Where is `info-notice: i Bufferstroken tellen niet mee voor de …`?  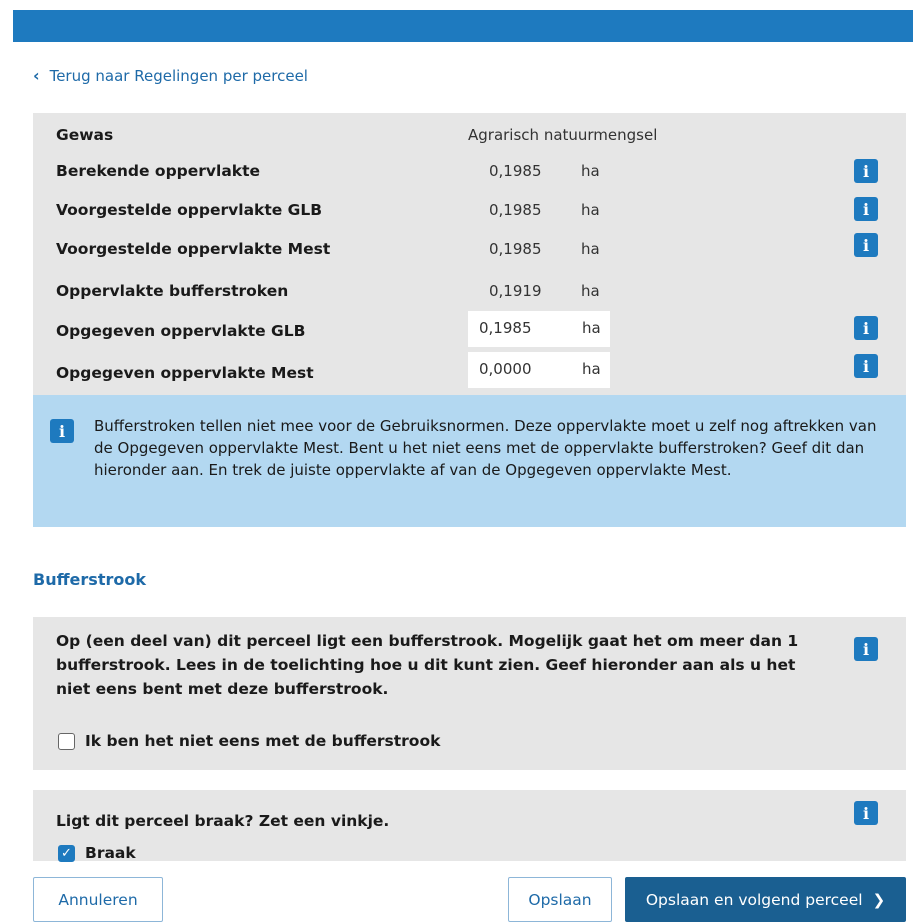
info-notice: i Bufferstroken tellen niet mee voor de … is located at coordinates (469, 461).